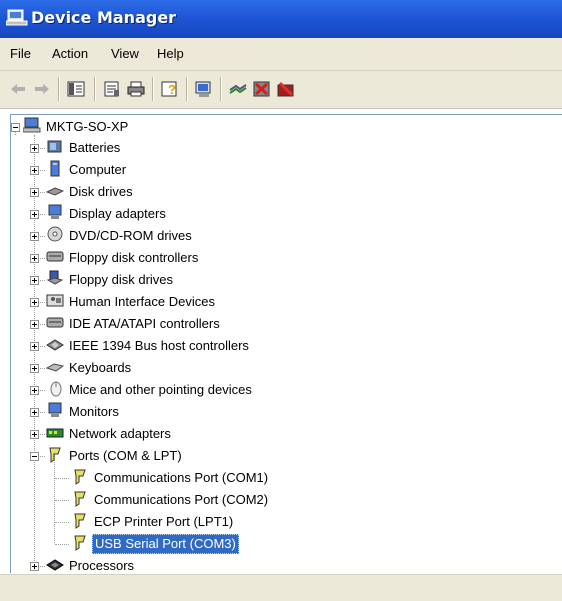 The height and width of the screenshot is (601, 562). Describe the element at coordinates (100, 367) in the screenshot. I see `tree-item-label: Keyboards` at that location.